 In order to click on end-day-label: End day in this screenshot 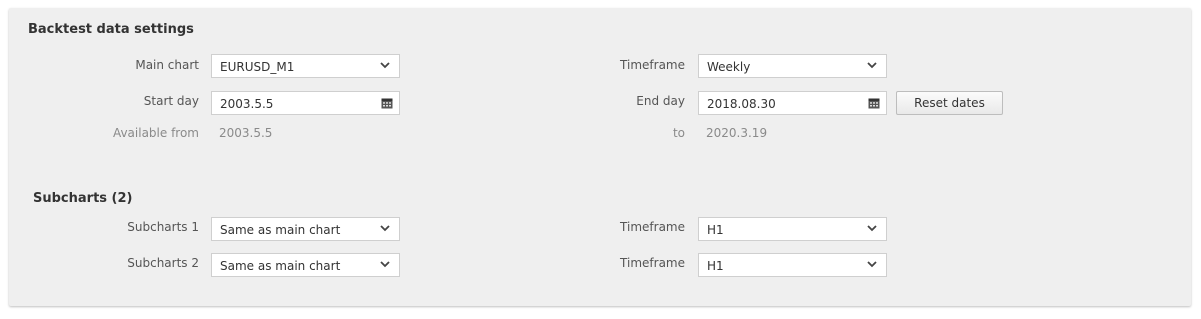, I will do `click(660, 101)`.